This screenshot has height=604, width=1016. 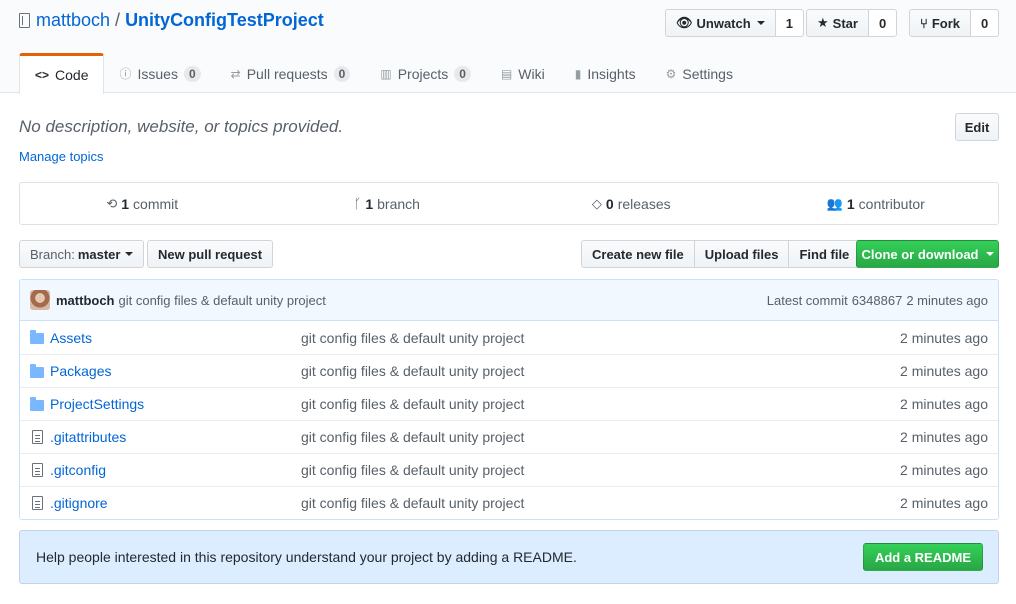 What do you see at coordinates (824, 254) in the screenshot?
I see `find-file-button: Find file` at bounding box center [824, 254].